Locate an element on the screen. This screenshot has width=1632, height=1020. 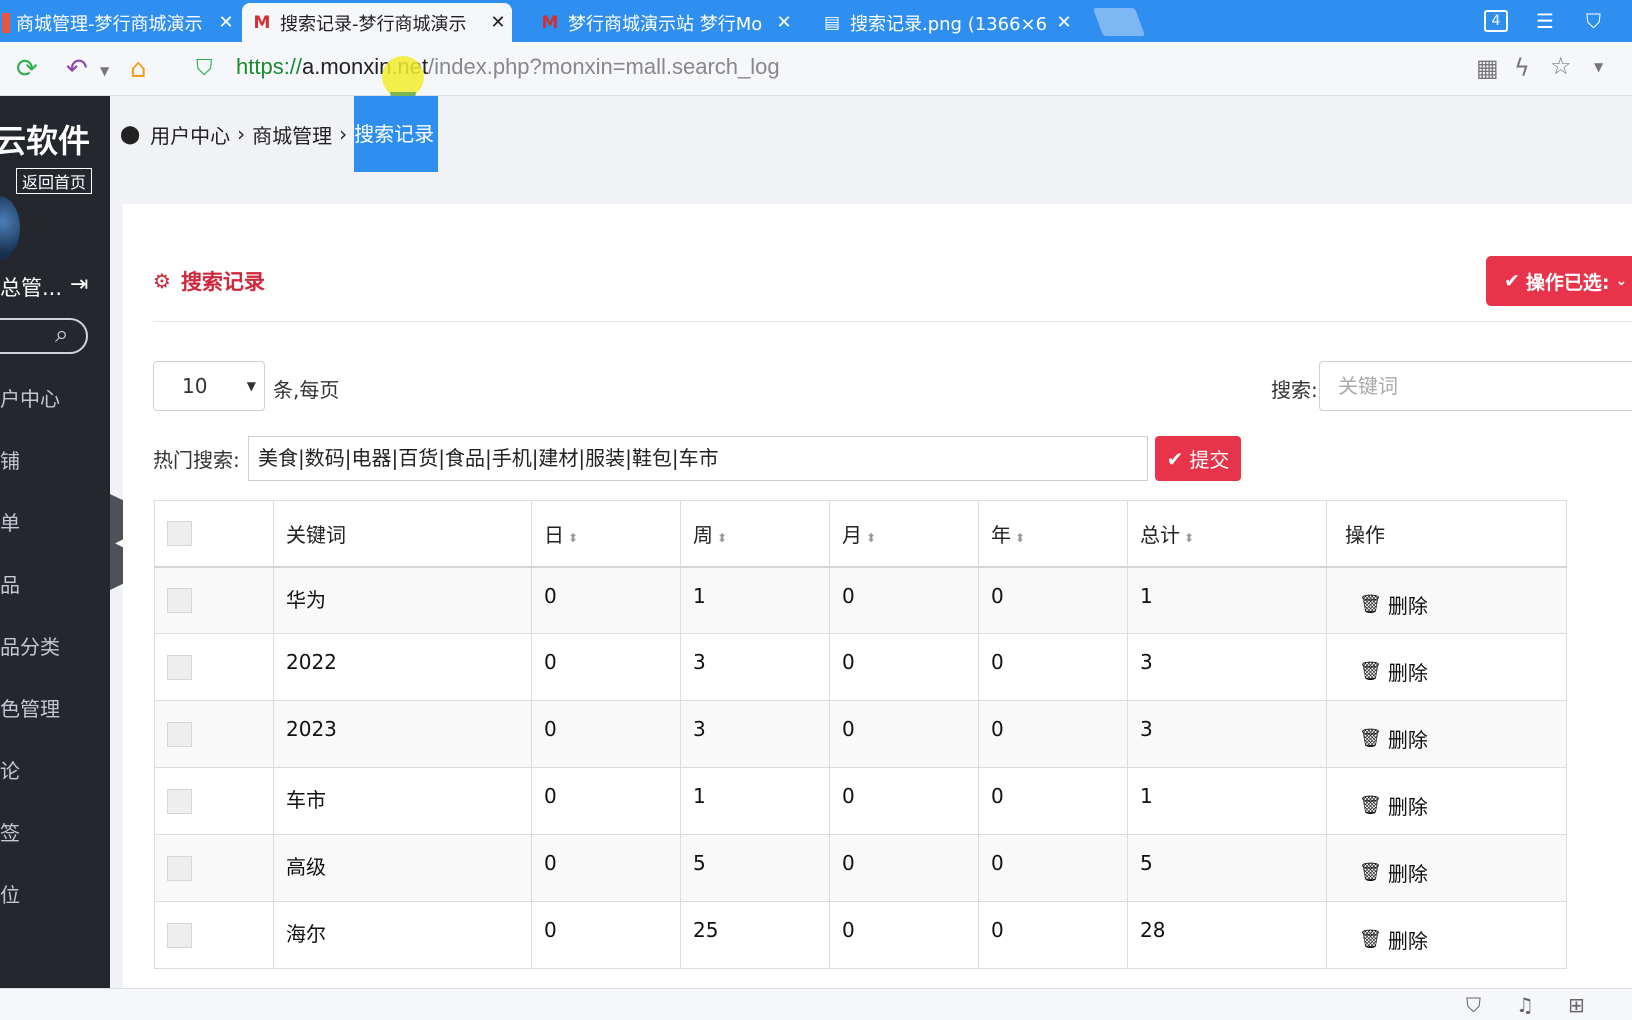
url-path: /index.php?monxin=mall.search_log is located at coordinates (604, 66).